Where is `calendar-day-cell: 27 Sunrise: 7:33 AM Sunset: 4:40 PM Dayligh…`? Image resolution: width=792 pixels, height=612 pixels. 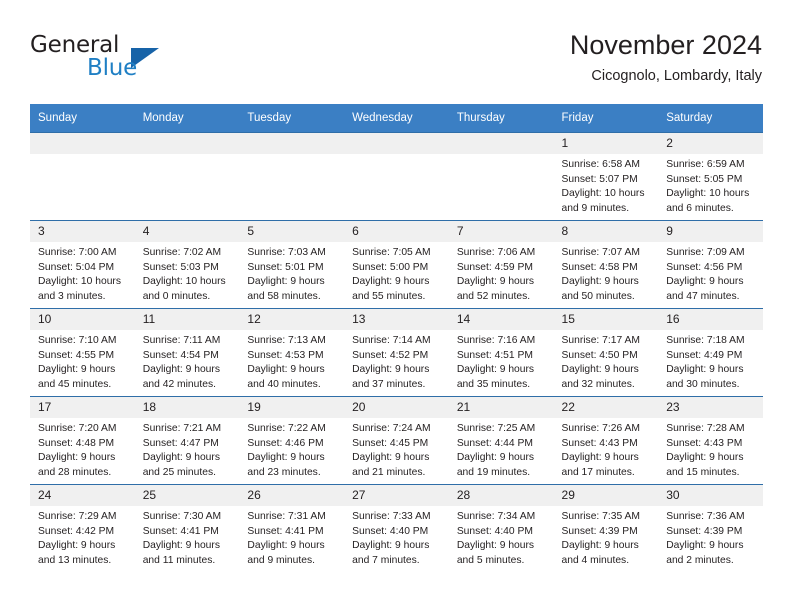
calendar-day-cell: 27 Sunrise: 7:33 AM Sunset: 4:40 PM Dayligh… is located at coordinates (396, 528).